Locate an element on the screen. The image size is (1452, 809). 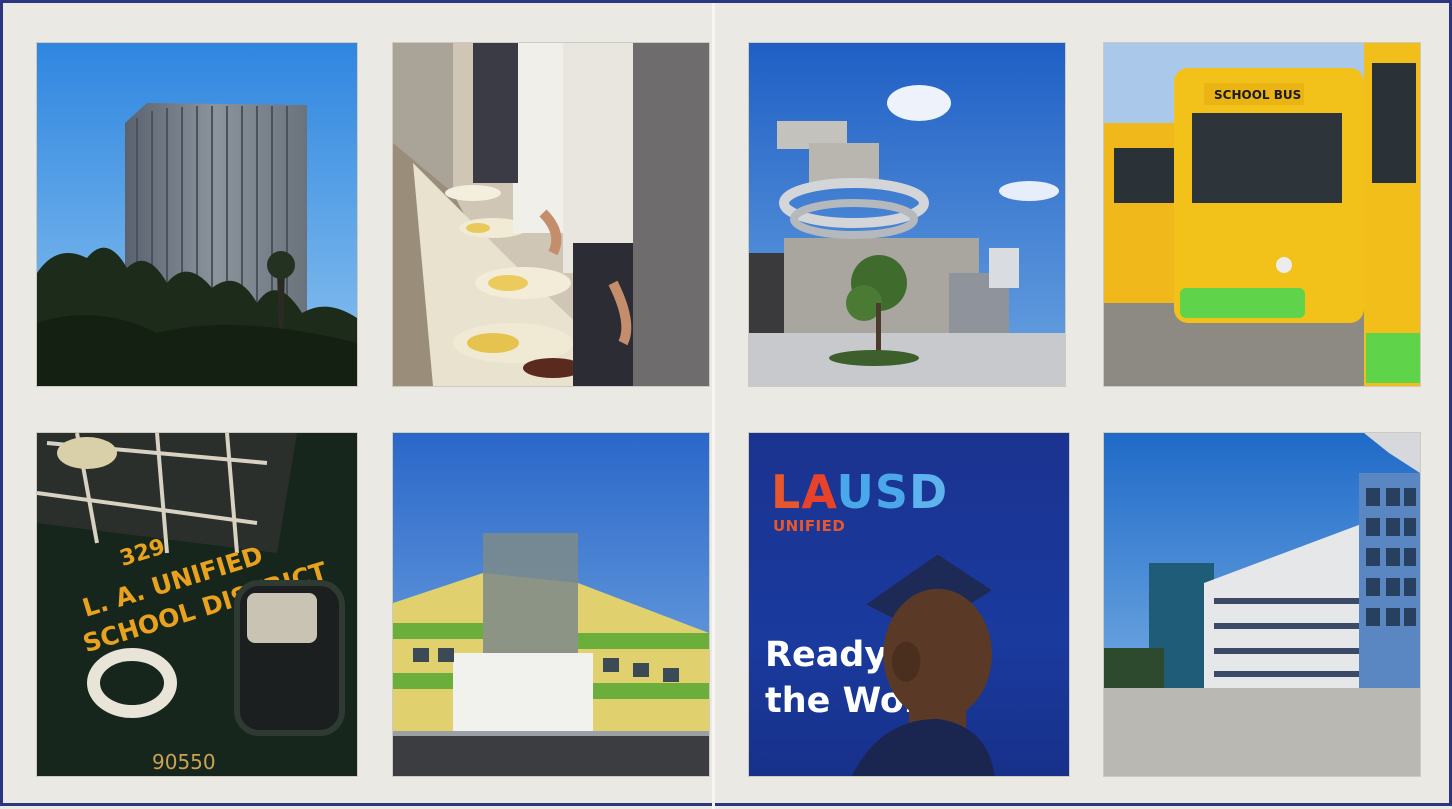
graduate-child-image is located at coordinates (923, 665).